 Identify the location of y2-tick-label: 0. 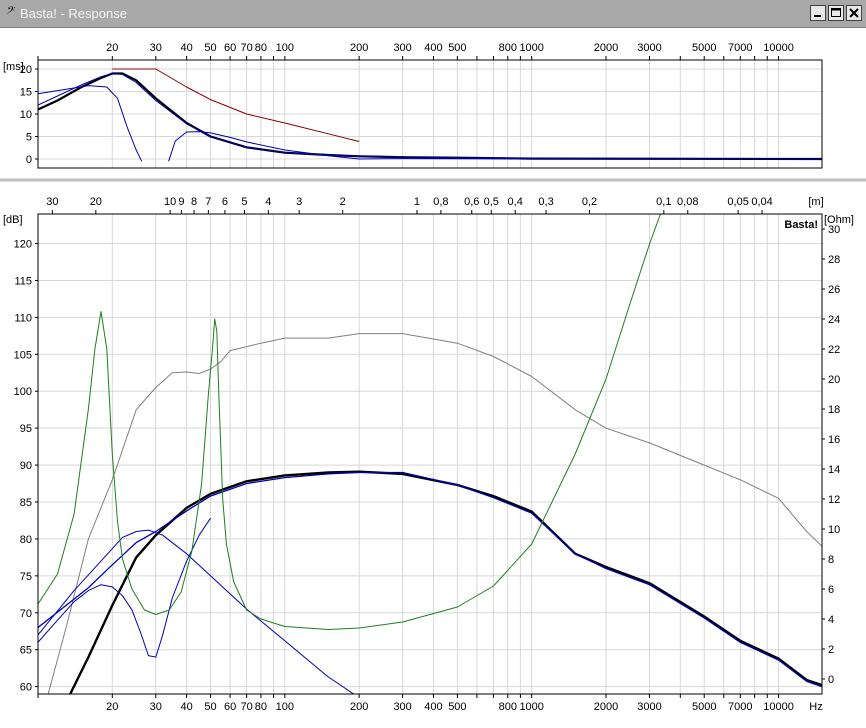
(831, 680).